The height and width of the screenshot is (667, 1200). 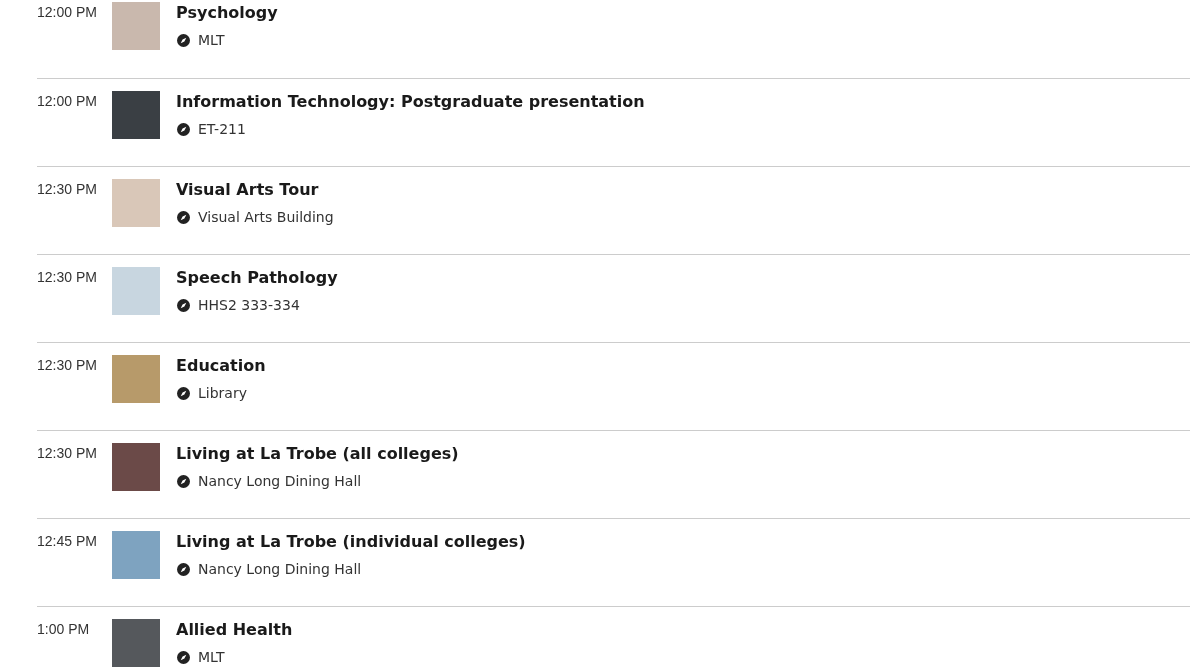 I want to click on event-location: Visual Arts Building, so click(x=266, y=217).